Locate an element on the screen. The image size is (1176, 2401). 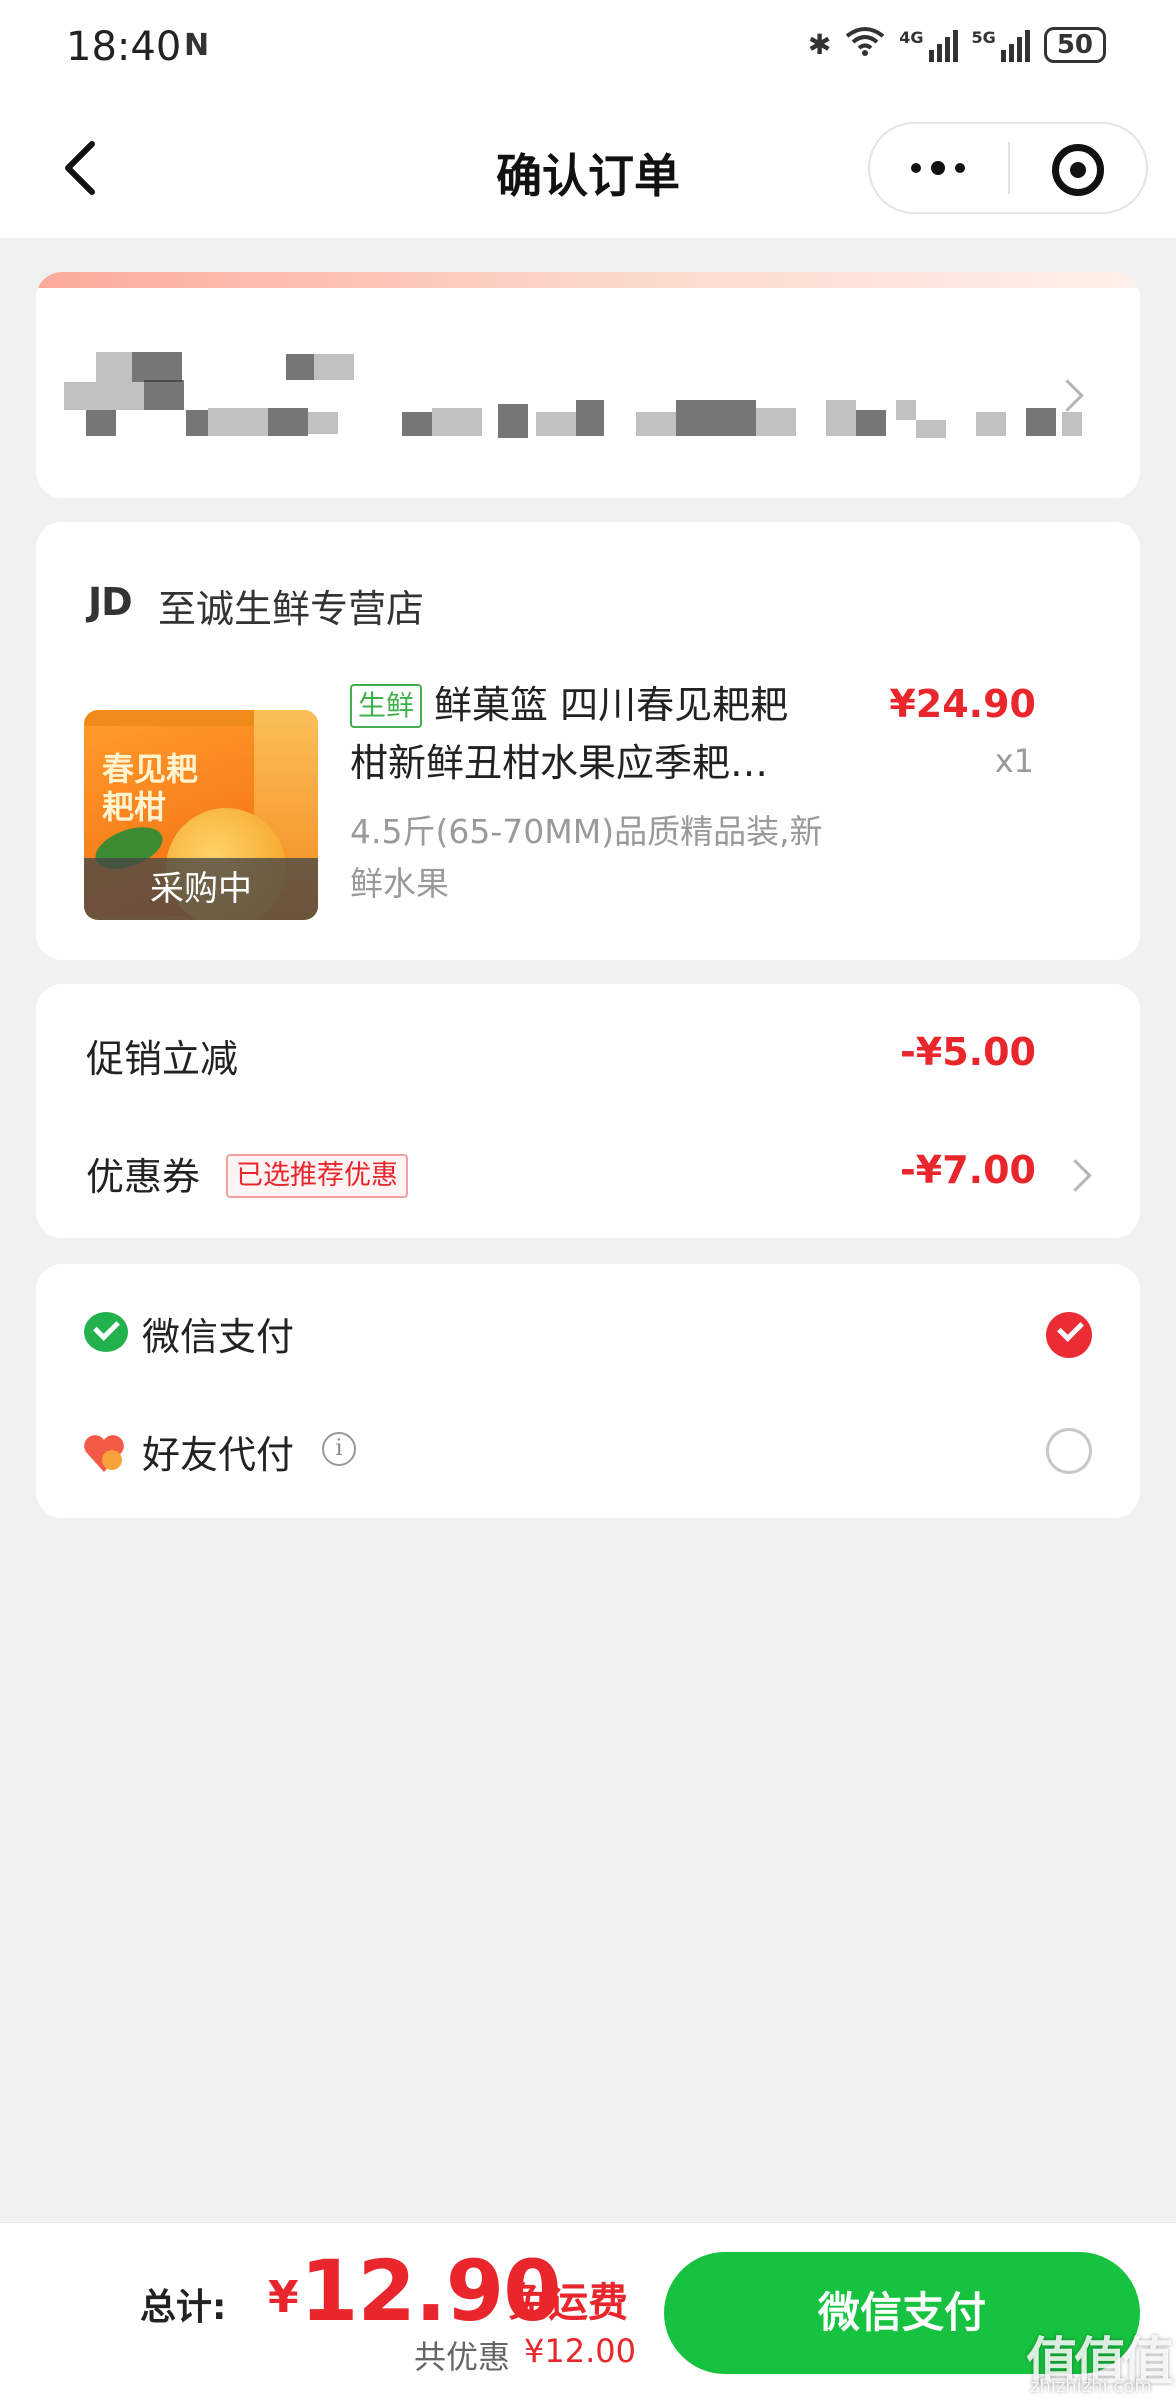
bluetooth-icon: ✱ is located at coordinates (819, 44).